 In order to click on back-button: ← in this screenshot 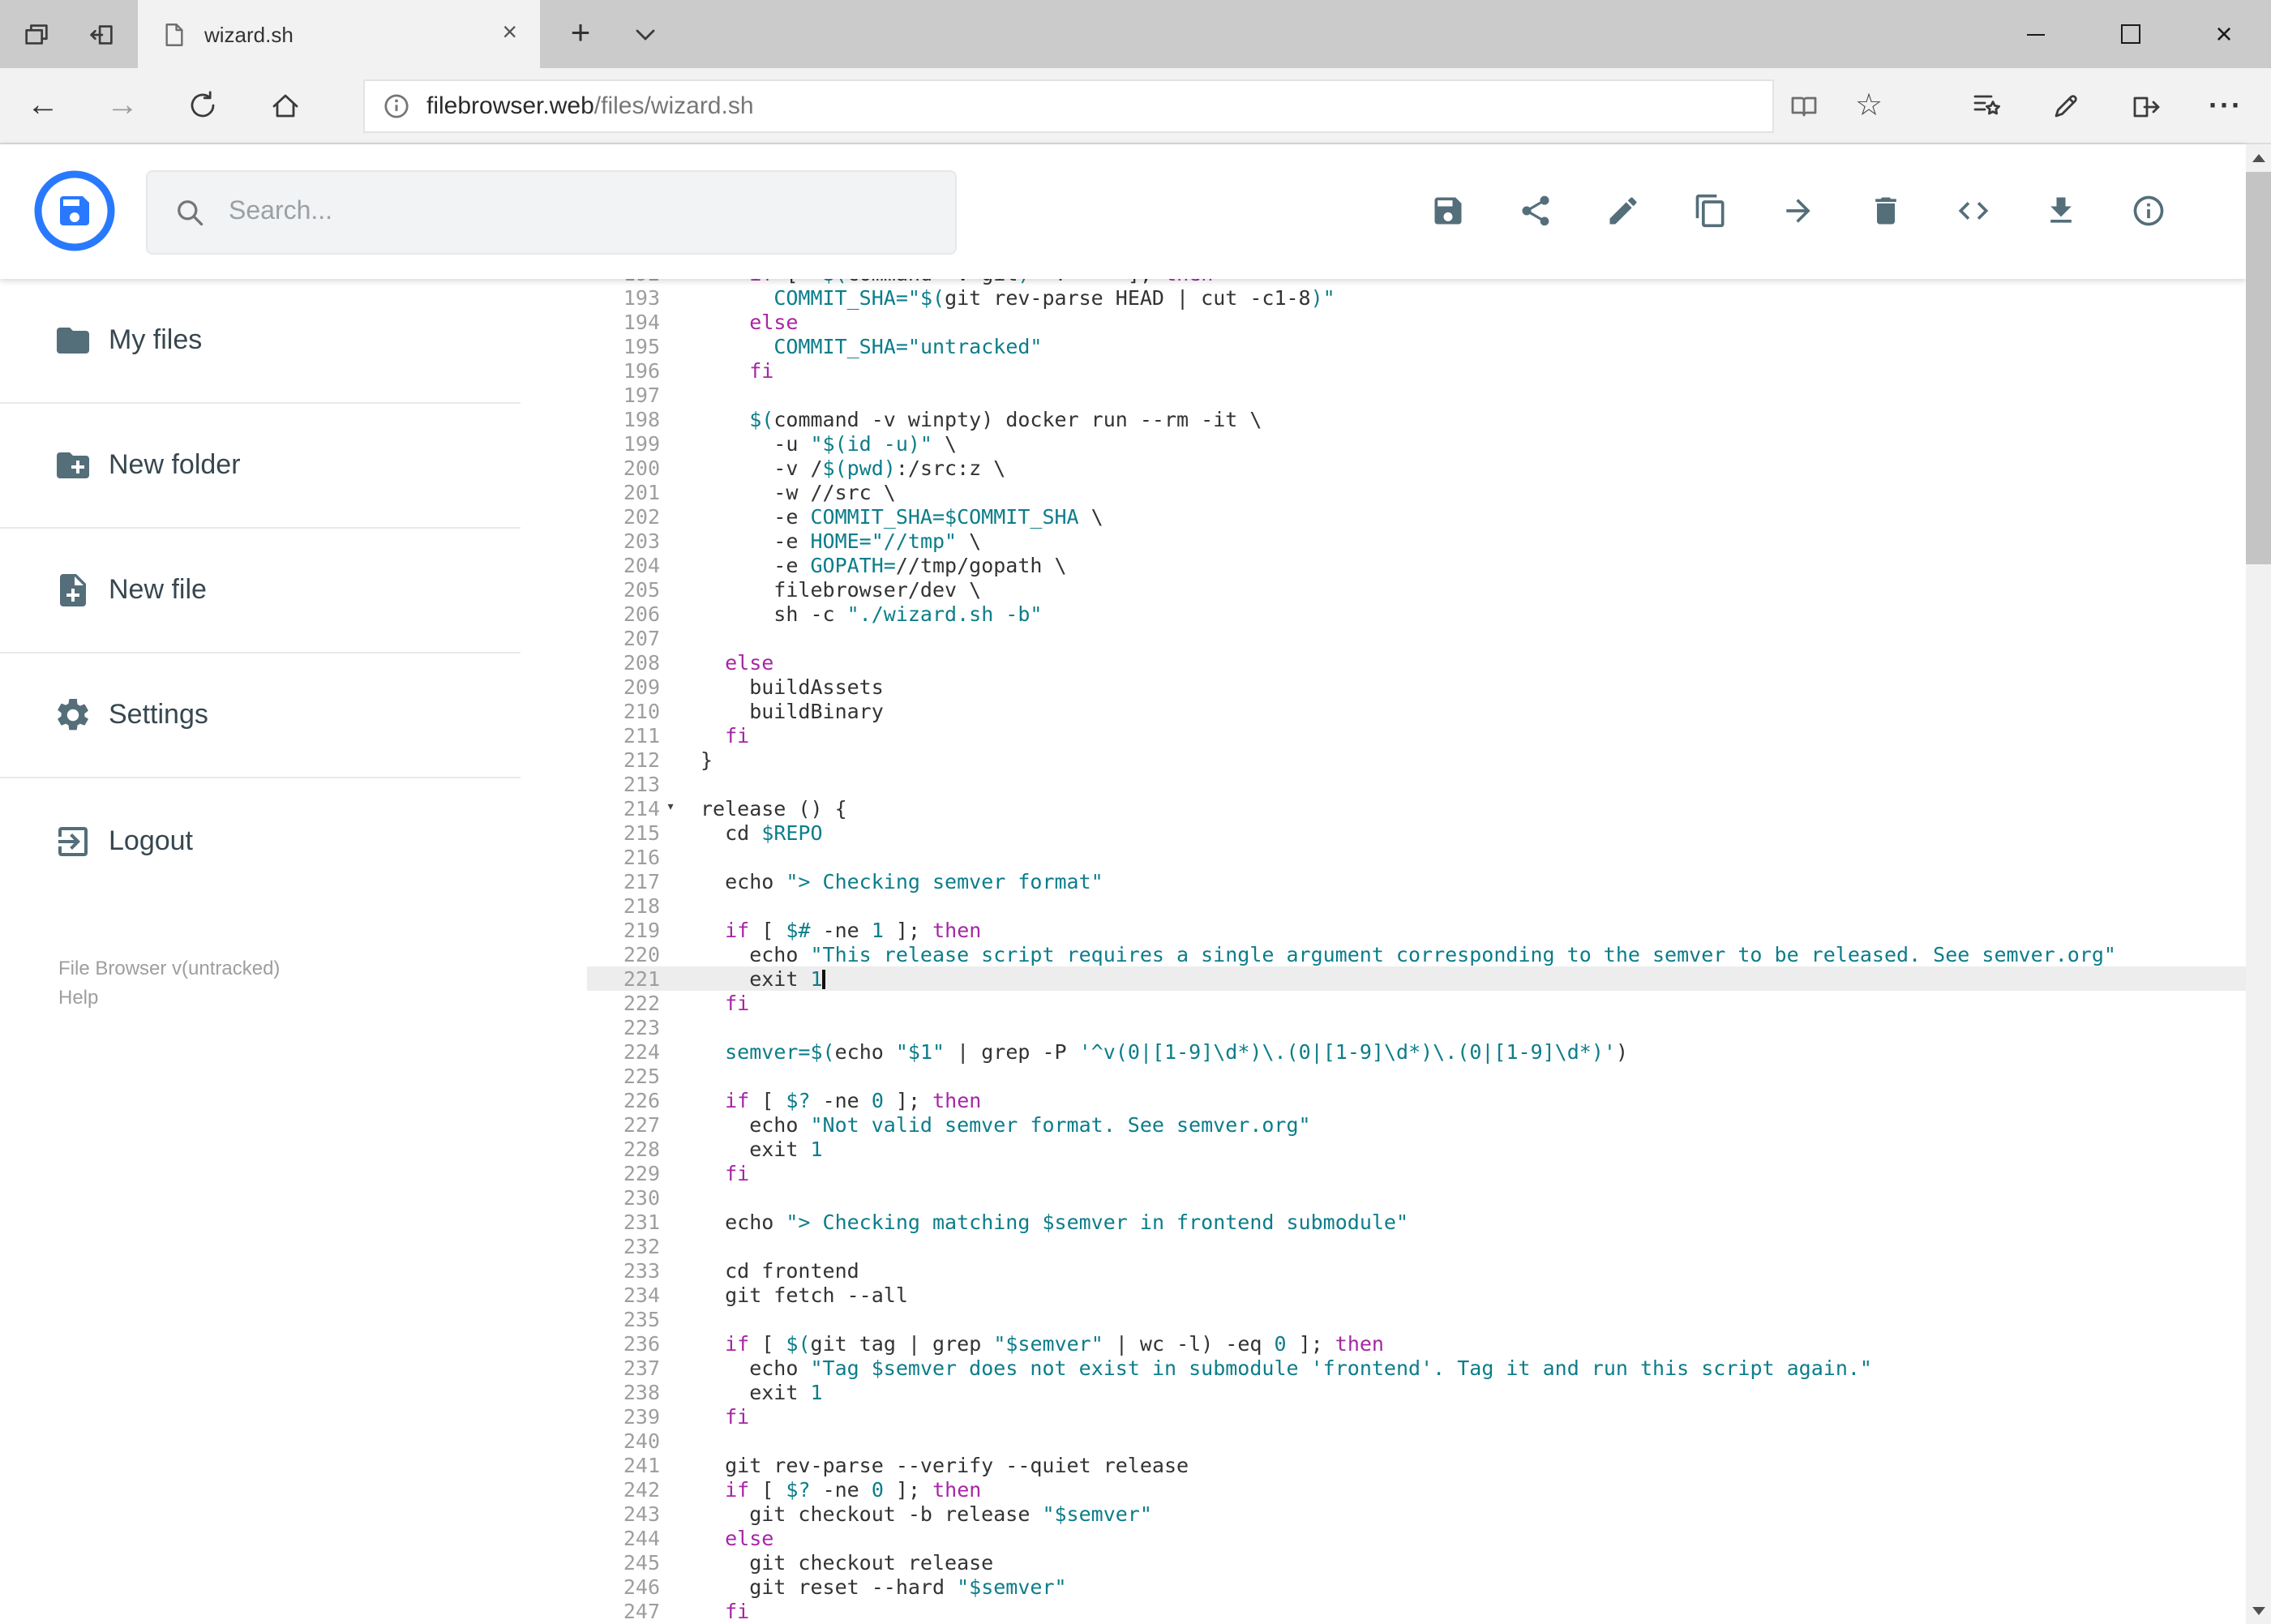, I will do `click(43, 106)`.